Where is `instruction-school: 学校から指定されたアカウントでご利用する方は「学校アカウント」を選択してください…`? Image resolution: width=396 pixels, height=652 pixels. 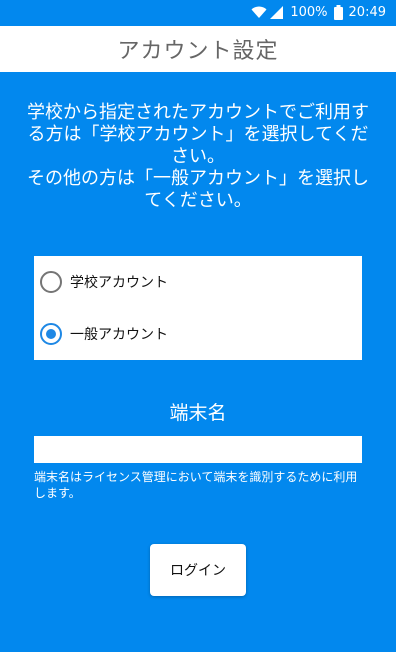 instruction-school: 学校から指定されたアカウントでご利用する方は「学校アカウント」を選択してください… is located at coordinates (198, 134).